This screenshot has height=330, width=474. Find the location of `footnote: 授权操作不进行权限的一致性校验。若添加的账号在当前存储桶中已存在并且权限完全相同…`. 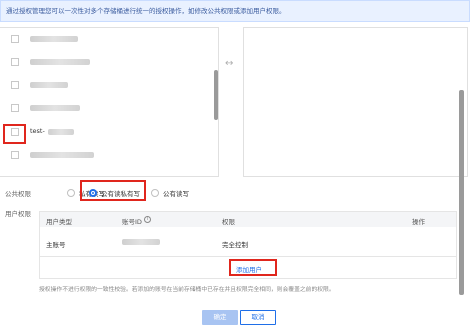

footnote: 授权操作不进行权限的一致性校验。若添加的账号在当前存储桶中已存在并且权限完全相同… is located at coordinates (187, 290).